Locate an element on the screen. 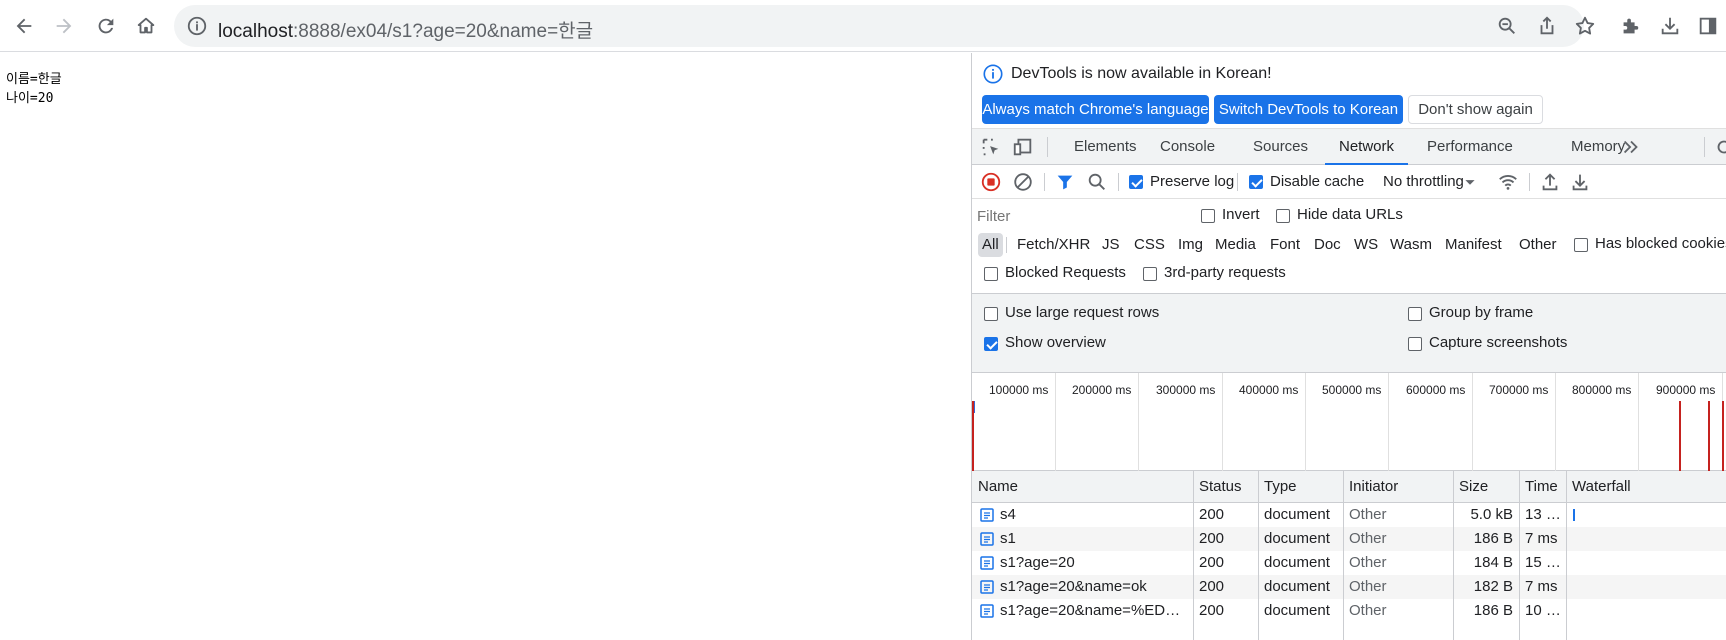 The width and height of the screenshot is (1726, 640). tab-elements: Elements is located at coordinates (1105, 147).